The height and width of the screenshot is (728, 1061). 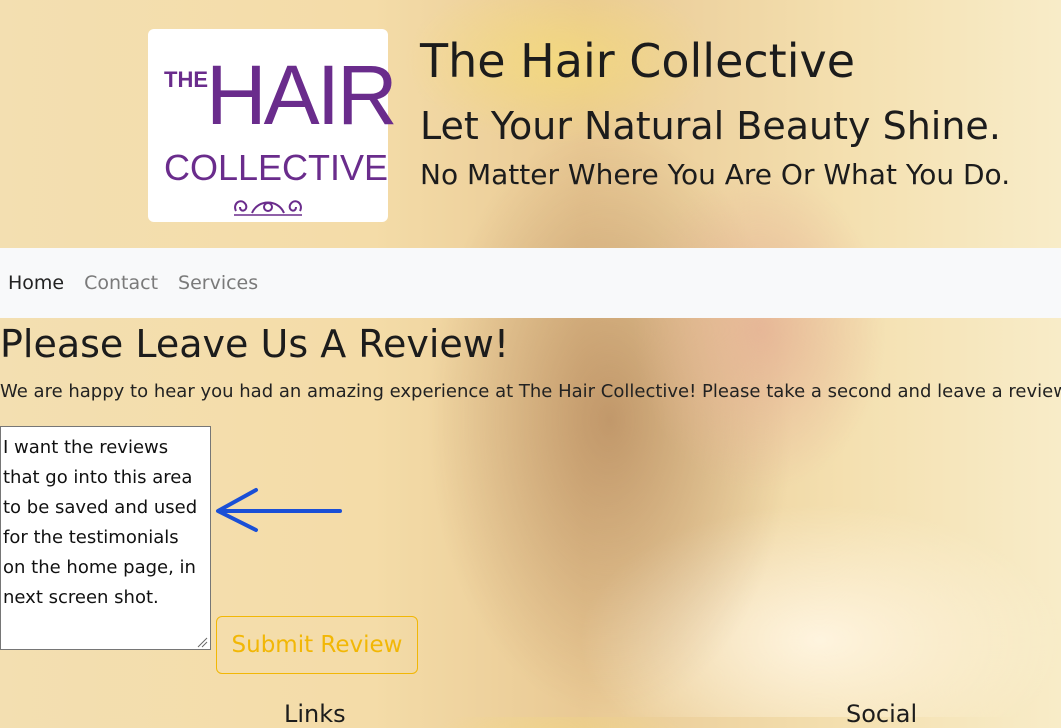 I want to click on logo-swirl-icon, so click(x=268, y=208).